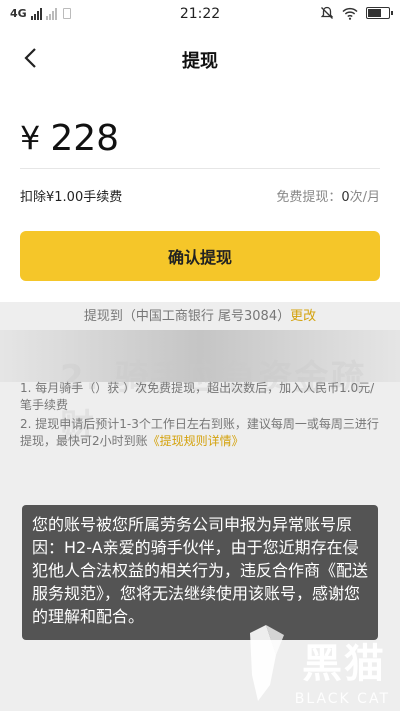 This screenshot has height=711, width=400. What do you see at coordinates (196, 441) in the screenshot?
I see `rules-detail-link: 《提现规则详情》` at bounding box center [196, 441].